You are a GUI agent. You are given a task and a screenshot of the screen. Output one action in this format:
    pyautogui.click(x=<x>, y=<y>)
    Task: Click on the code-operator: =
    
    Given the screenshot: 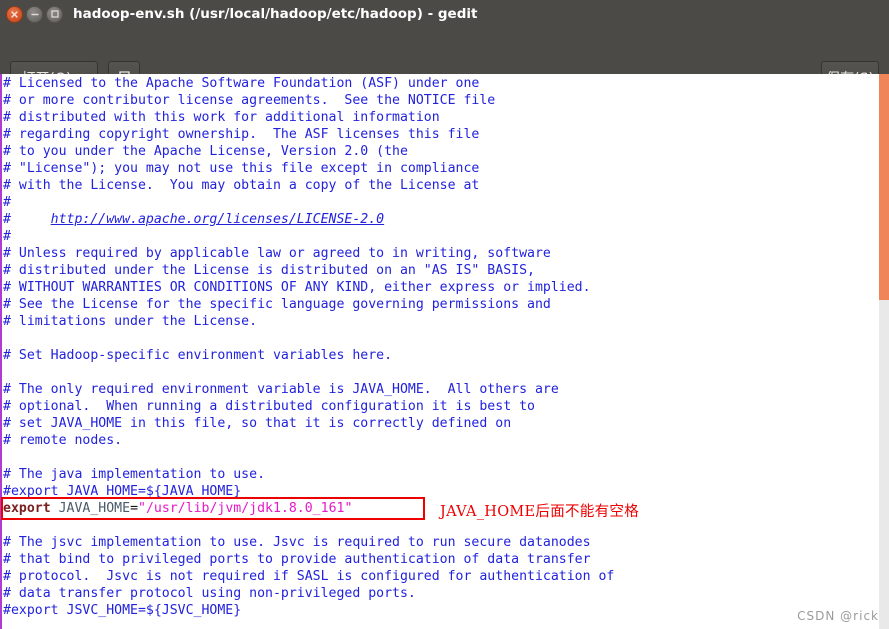 What is the action you would take?
    pyautogui.click(x=134, y=508)
    